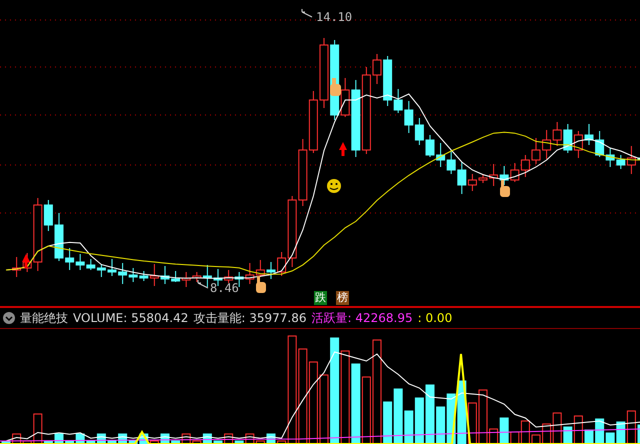  What do you see at coordinates (9, 318) in the screenshot?
I see `collapse-icon` at bounding box center [9, 318].